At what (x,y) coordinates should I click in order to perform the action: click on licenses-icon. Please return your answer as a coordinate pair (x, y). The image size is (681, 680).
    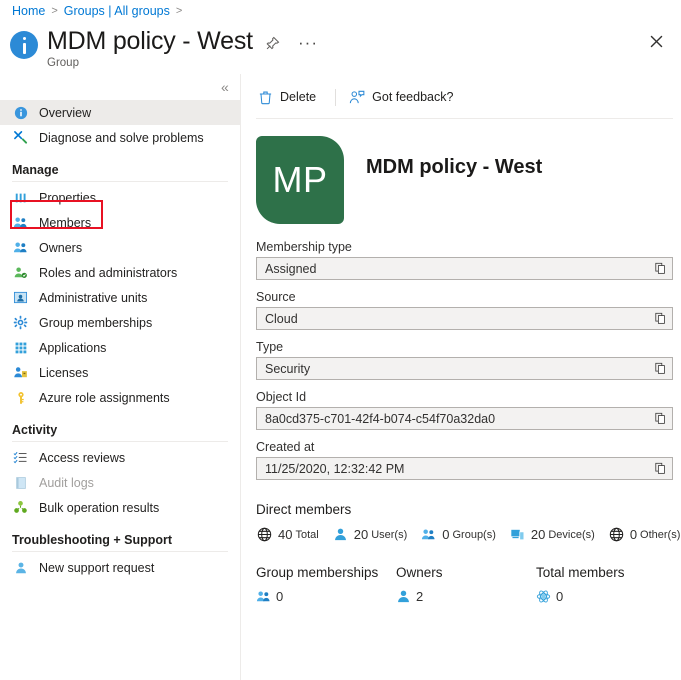
    Looking at the image, I should click on (20, 372).